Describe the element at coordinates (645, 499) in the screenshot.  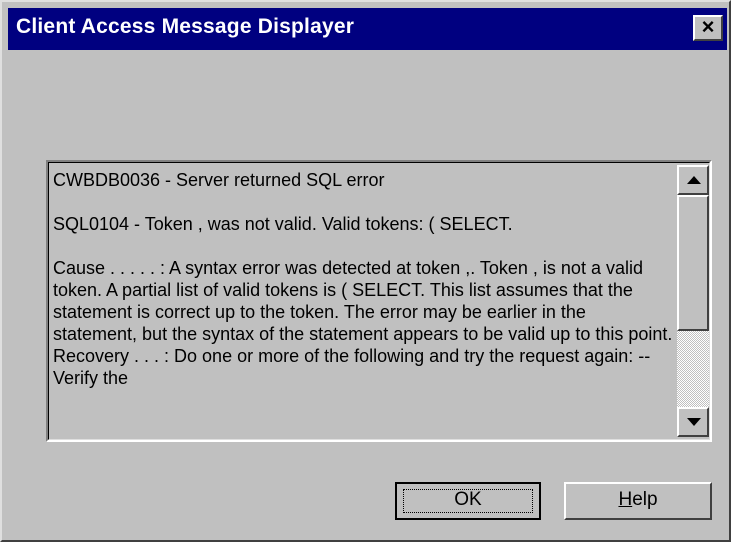
I see `help-label-rest: elp` at that location.